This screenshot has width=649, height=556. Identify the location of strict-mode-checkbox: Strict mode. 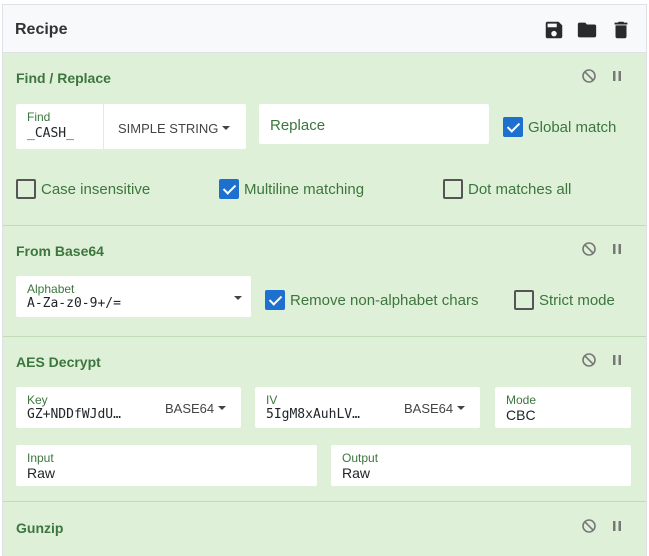
(564, 300).